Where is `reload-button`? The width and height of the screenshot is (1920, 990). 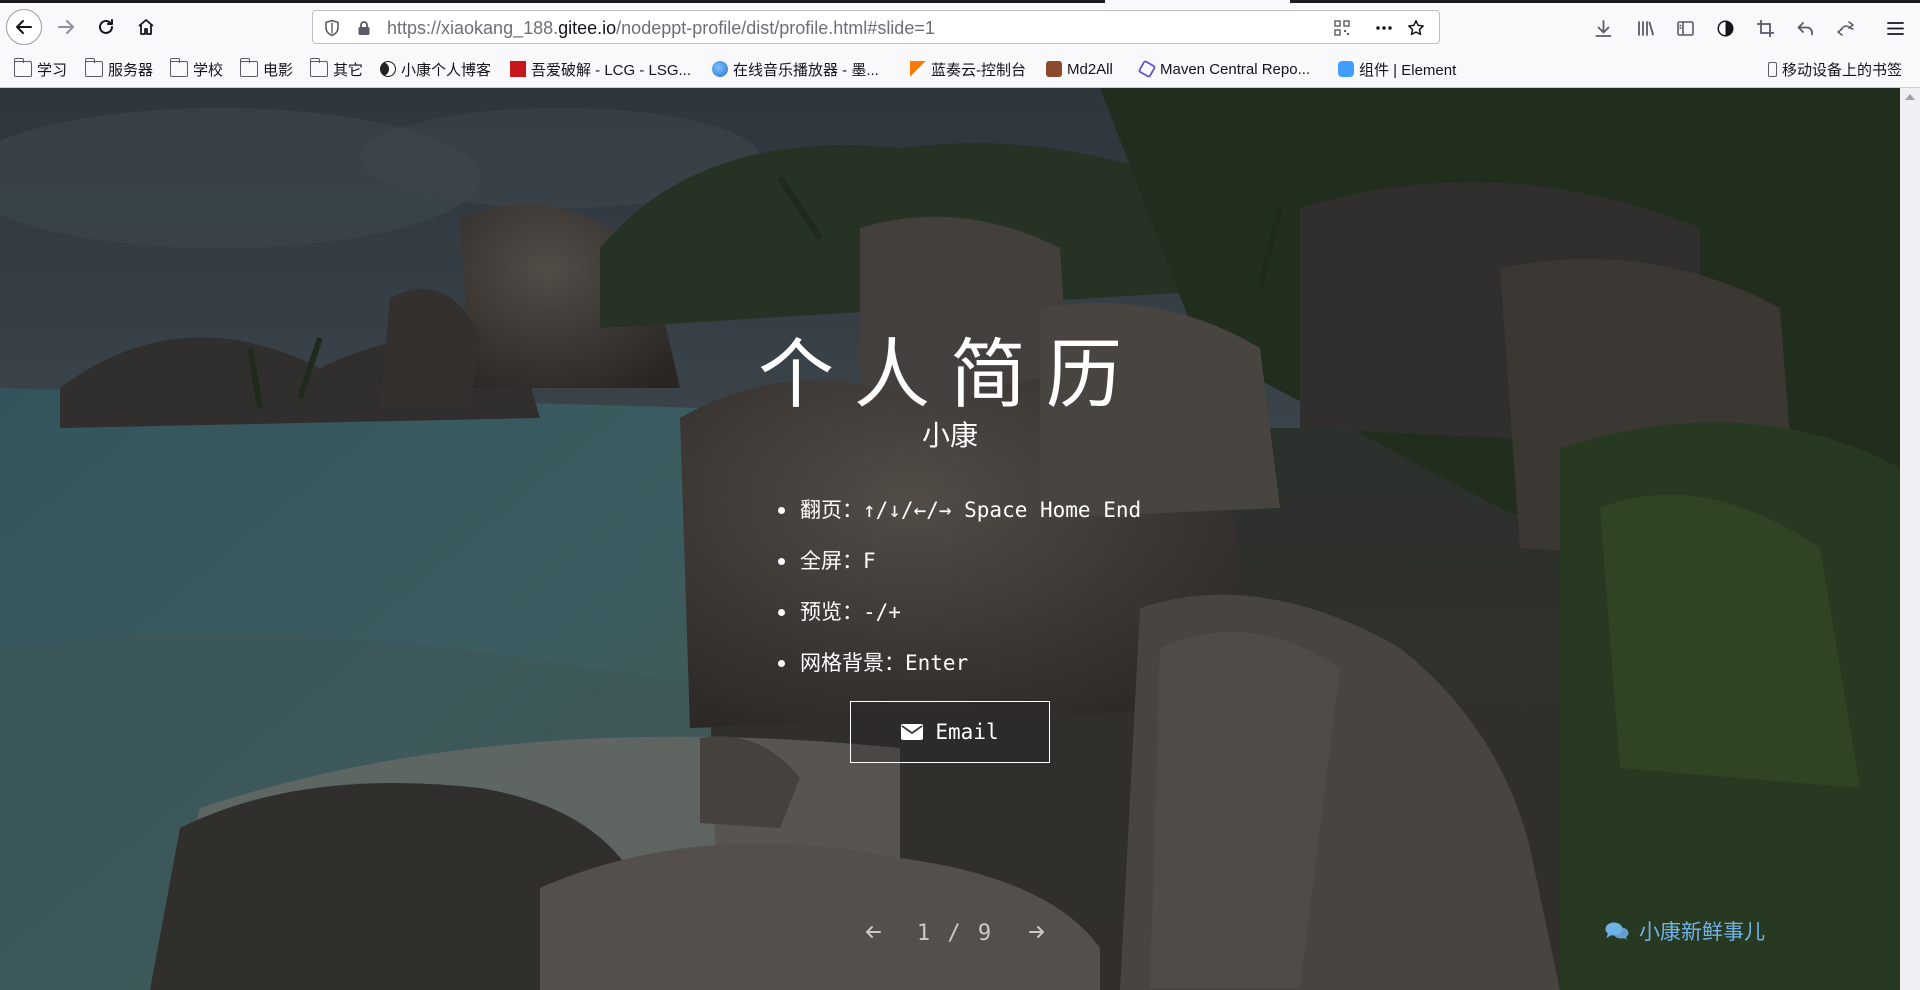 reload-button is located at coordinates (106, 27).